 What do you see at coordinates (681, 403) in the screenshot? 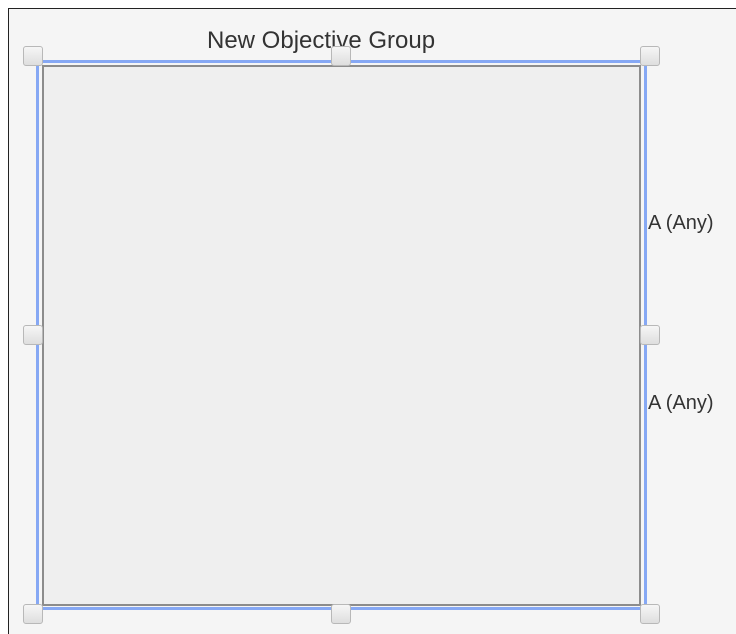
I see `port-label-lower: A (Any)` at bounding box center [681, 403].